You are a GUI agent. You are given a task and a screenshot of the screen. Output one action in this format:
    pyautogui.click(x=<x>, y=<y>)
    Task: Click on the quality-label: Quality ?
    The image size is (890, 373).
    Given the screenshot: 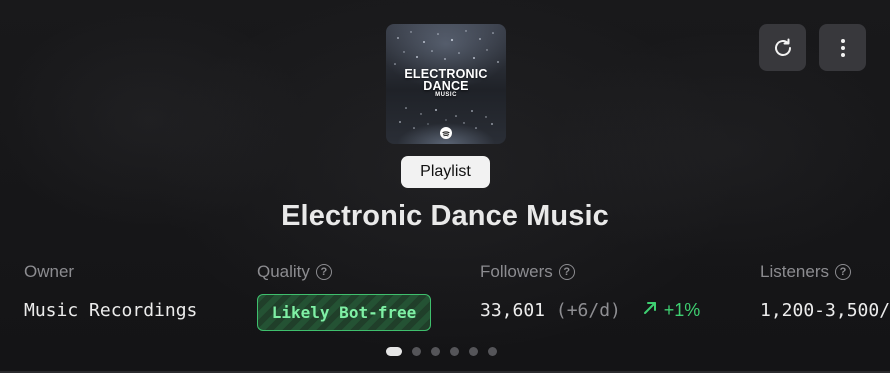 What is the action you would take?
    pyautogui.click(x=294, y=272)
    